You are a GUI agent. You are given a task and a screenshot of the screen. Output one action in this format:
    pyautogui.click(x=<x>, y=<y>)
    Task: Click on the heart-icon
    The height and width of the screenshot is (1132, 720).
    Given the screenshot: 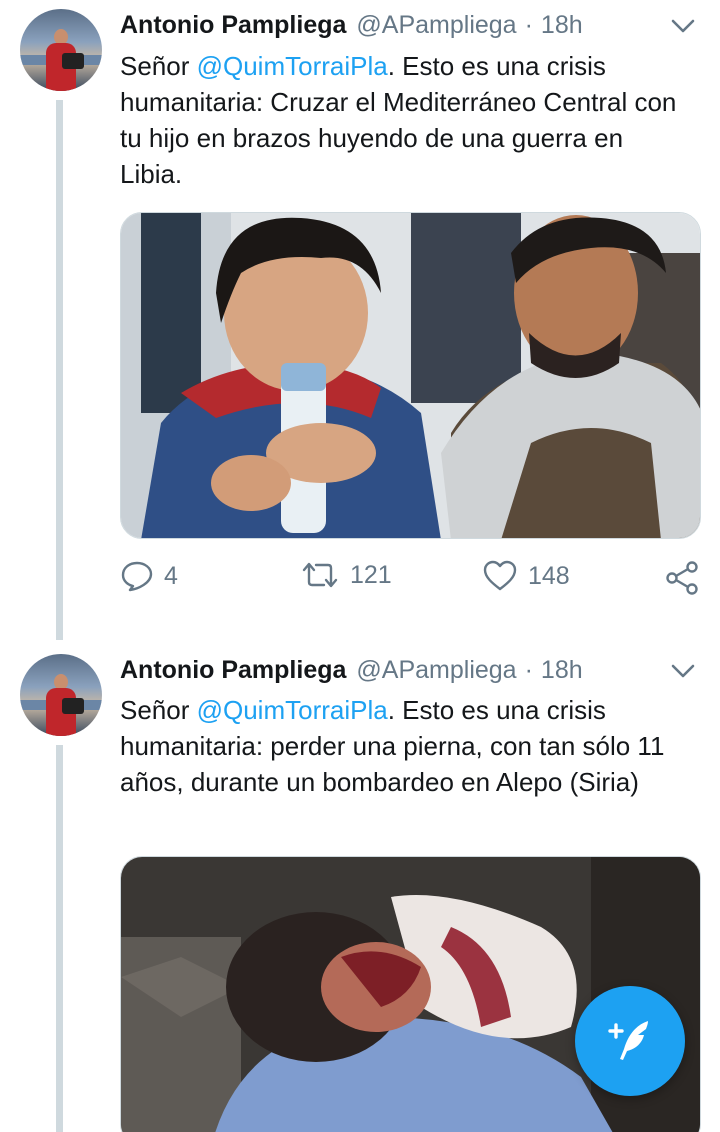 What is the action you would take?
    pyautogui.click(x=500, y=575)
    